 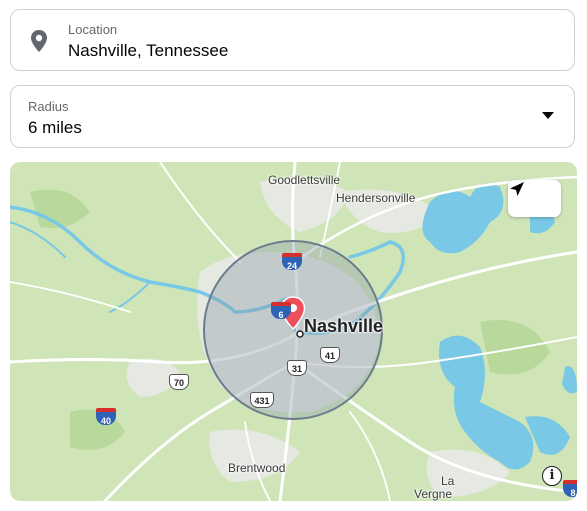 I want to click on place-la: La, so click(x=448, y=481).